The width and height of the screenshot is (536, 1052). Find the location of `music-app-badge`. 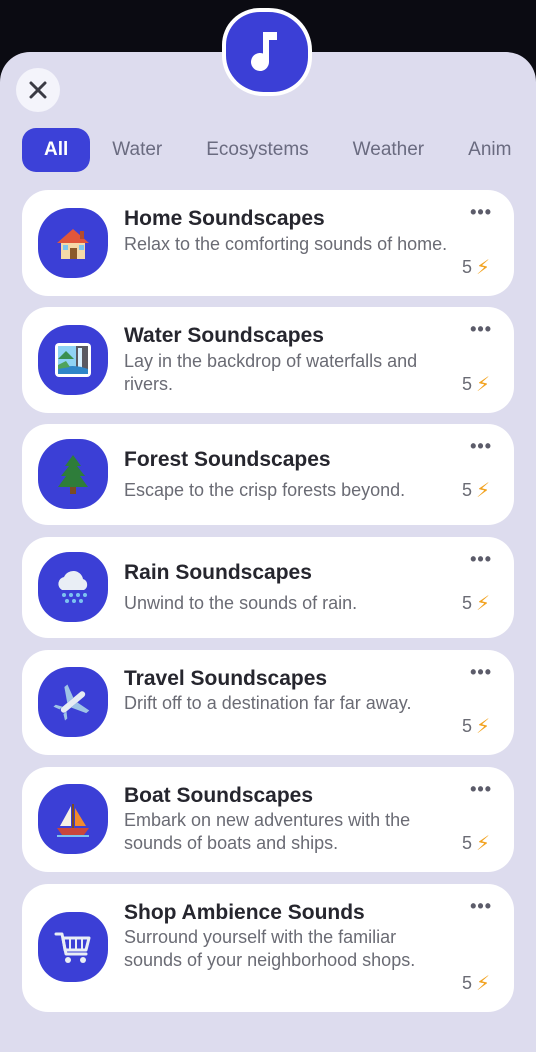

music-app-badge is located at coordinates (267, 52).